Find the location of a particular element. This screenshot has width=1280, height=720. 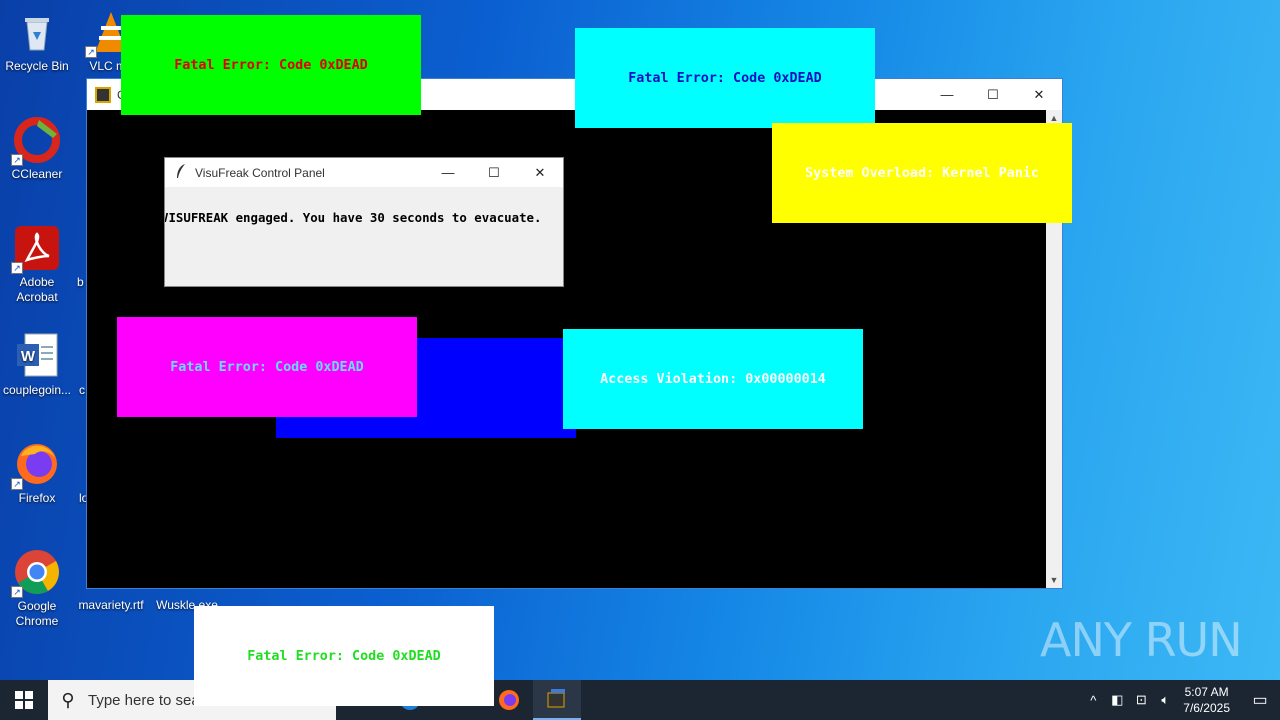

taskbar-console-app is located at coordinates (557, 700).